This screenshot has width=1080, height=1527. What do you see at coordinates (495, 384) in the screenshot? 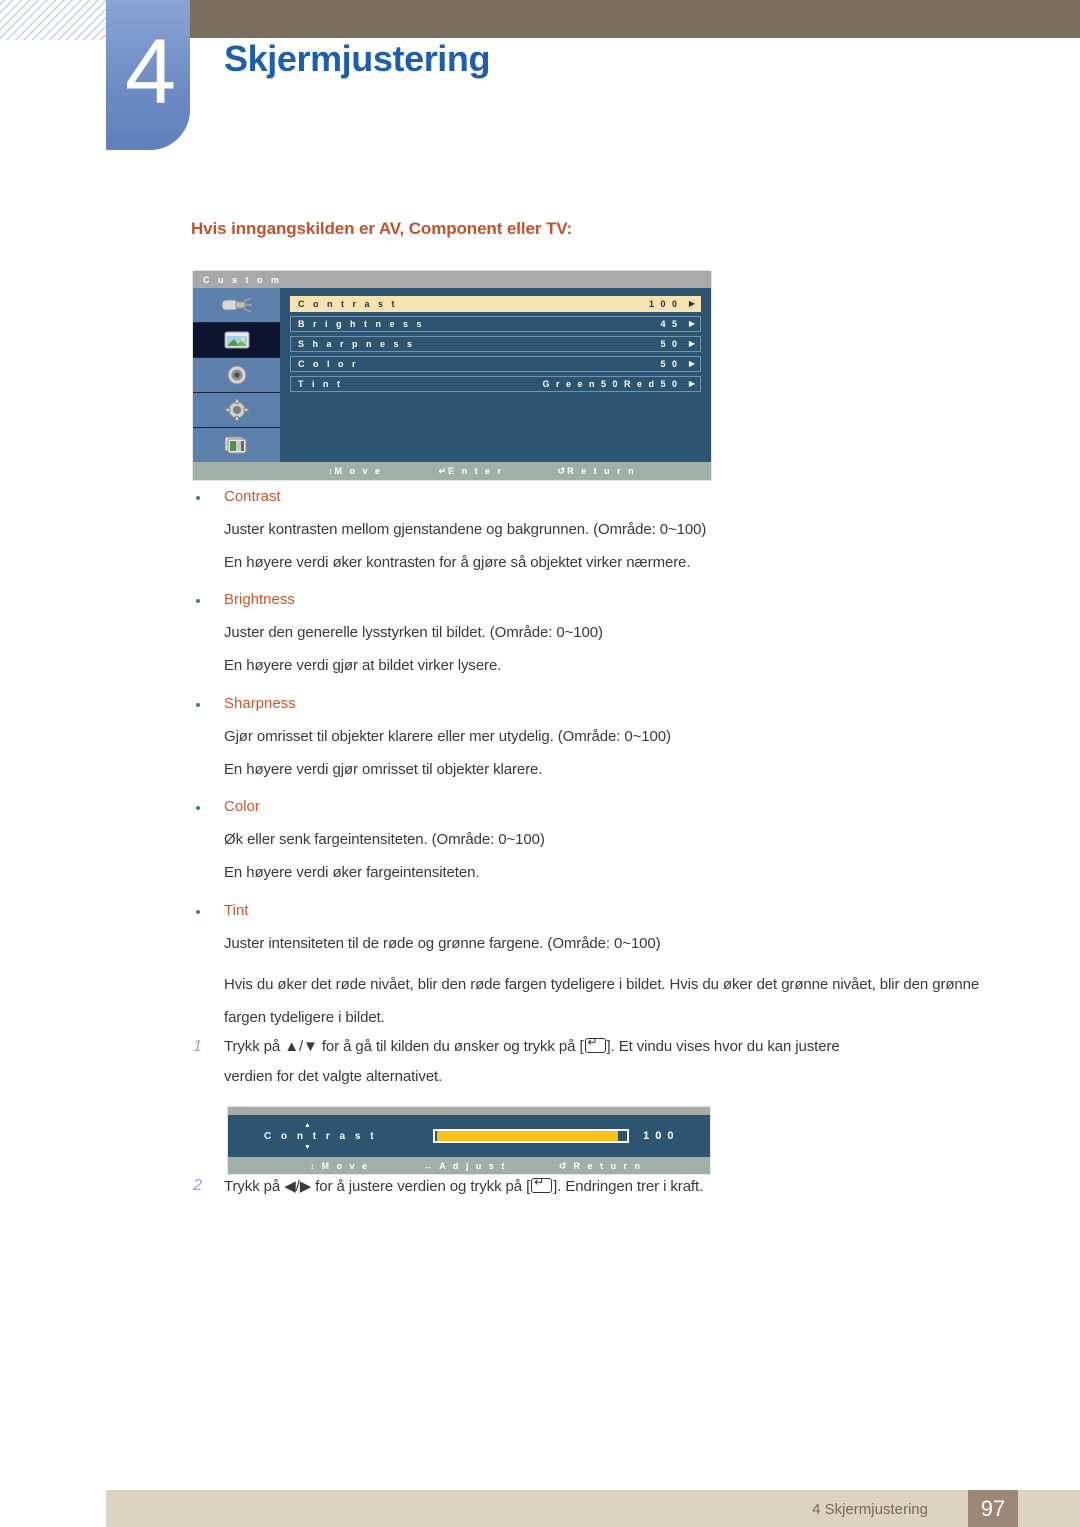
I see `osd-row-tint: T i n t G r e e n 5 0 R e d 5 0 ▶` at bounding box center [495, 384].